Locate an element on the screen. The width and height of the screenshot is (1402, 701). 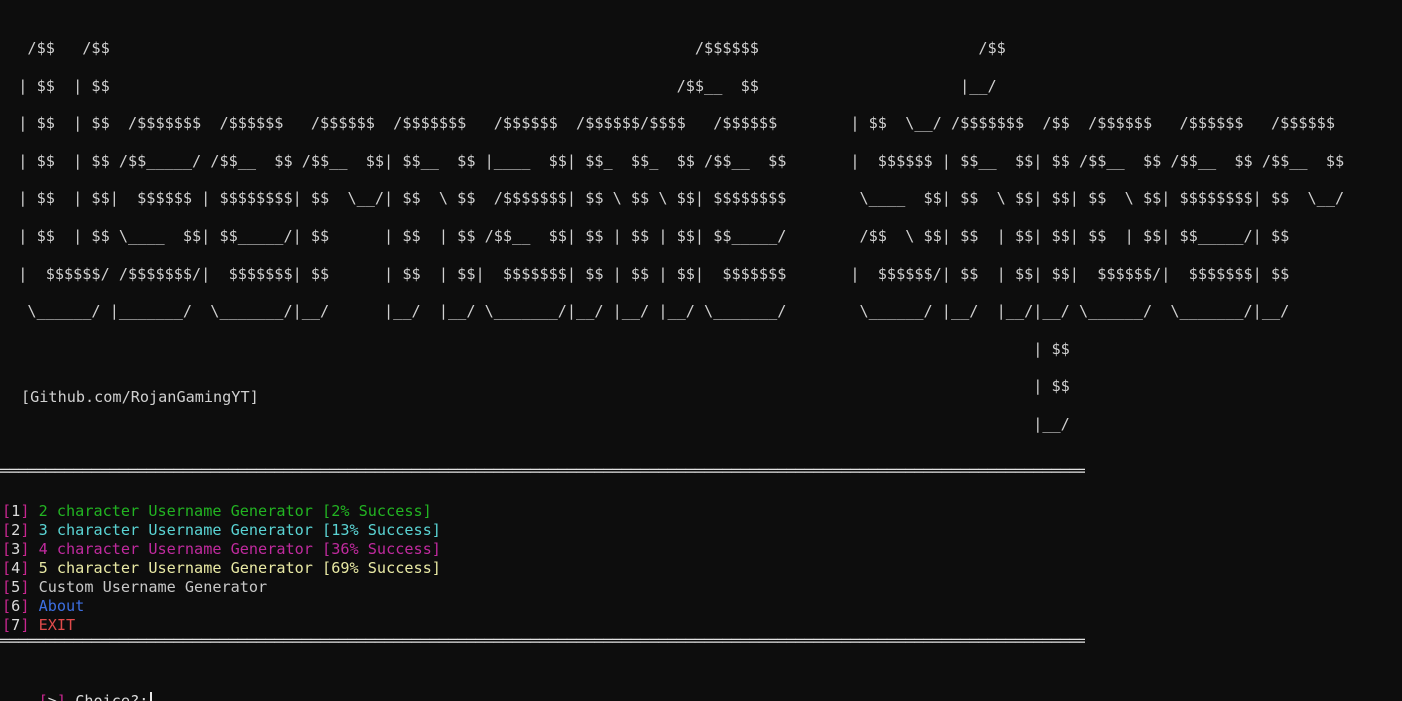
menu-item-index: 2 is located at coordinates (16, 530).